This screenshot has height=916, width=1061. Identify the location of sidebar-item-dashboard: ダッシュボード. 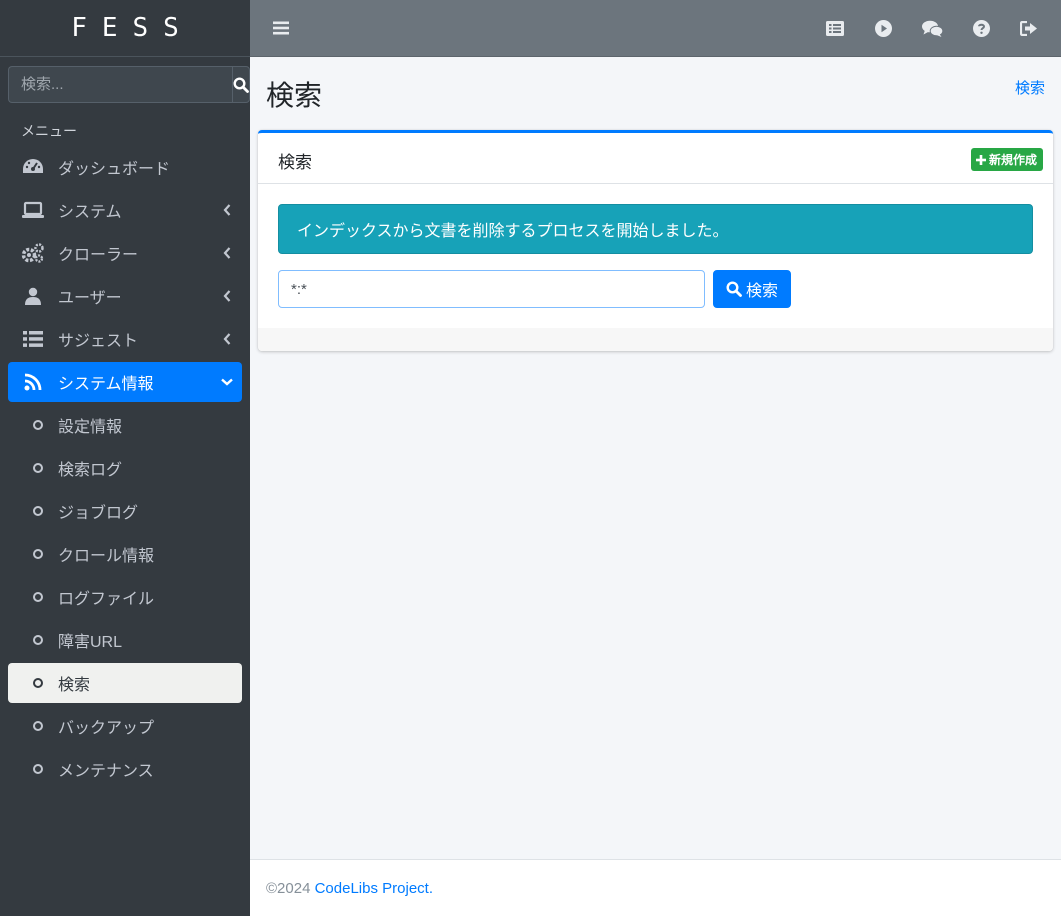
(125, 167).